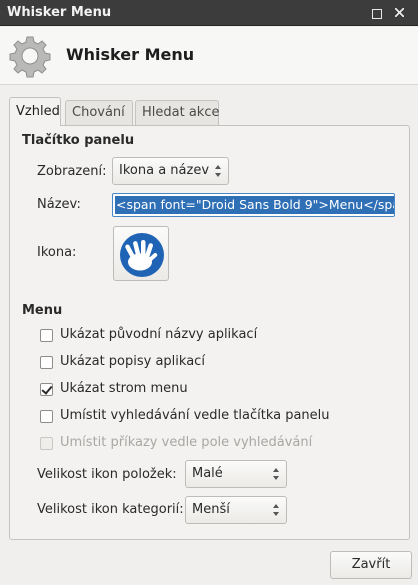 This screenshot has width=418, height=585. What do you see at coordinates (42, 310) in the screenshot?
I see `menu-section-title: Menu` at bounding box center [42, 310].